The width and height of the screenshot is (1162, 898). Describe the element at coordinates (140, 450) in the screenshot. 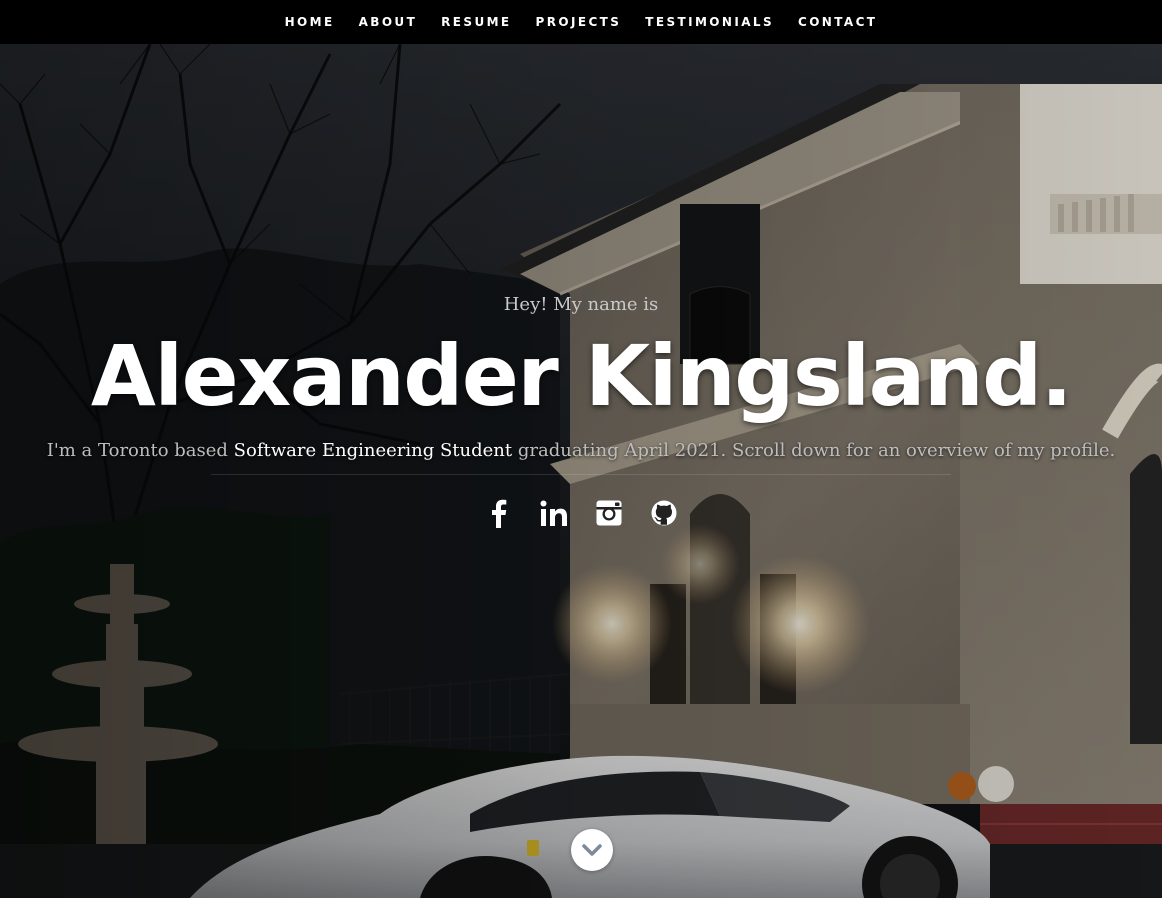

I see `hero-intro-prefix: I'm a Toronto based` at that location.